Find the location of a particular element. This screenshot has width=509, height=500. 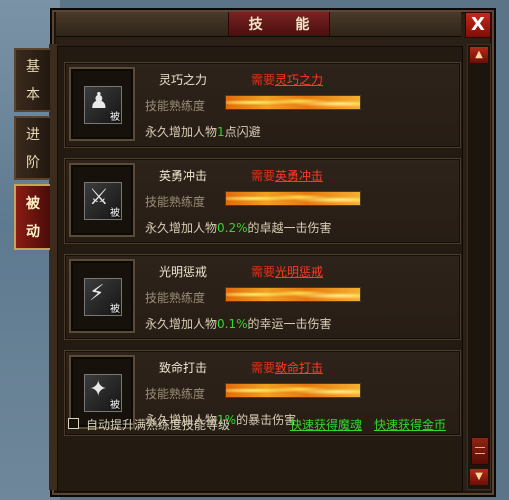

skill-icon-frame: ⚡ 被 is located at coordinates (102, 296).